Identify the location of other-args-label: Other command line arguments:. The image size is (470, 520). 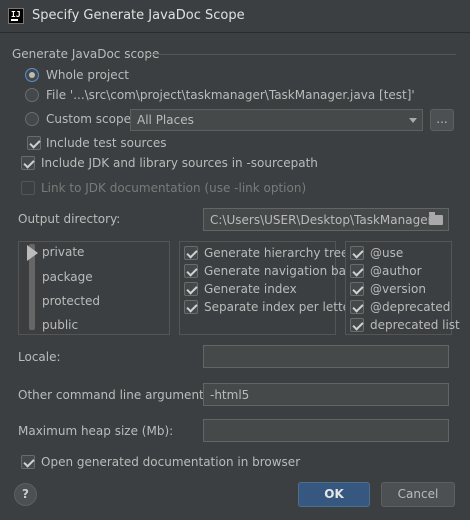
(116, 395).